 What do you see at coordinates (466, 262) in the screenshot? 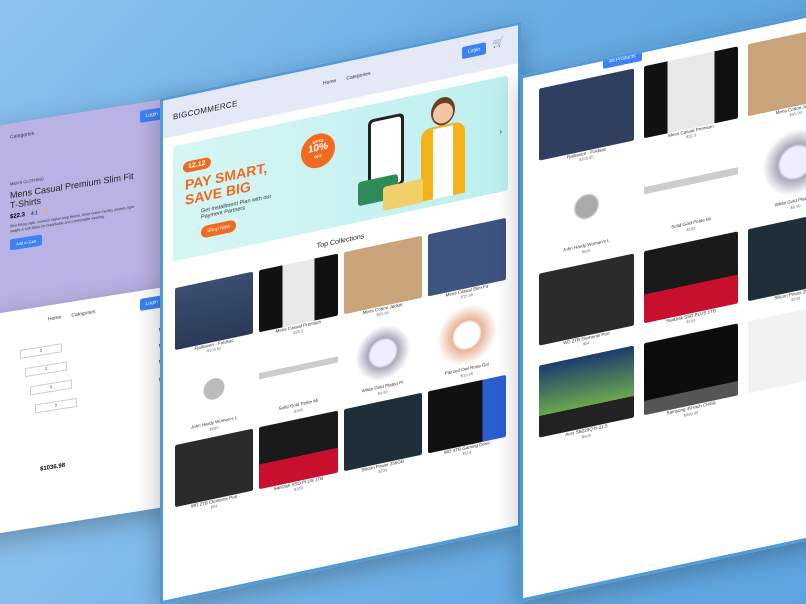
I see `product-card: Mens Casual Slim Fit $15.99` at bounding box center [466, 262].